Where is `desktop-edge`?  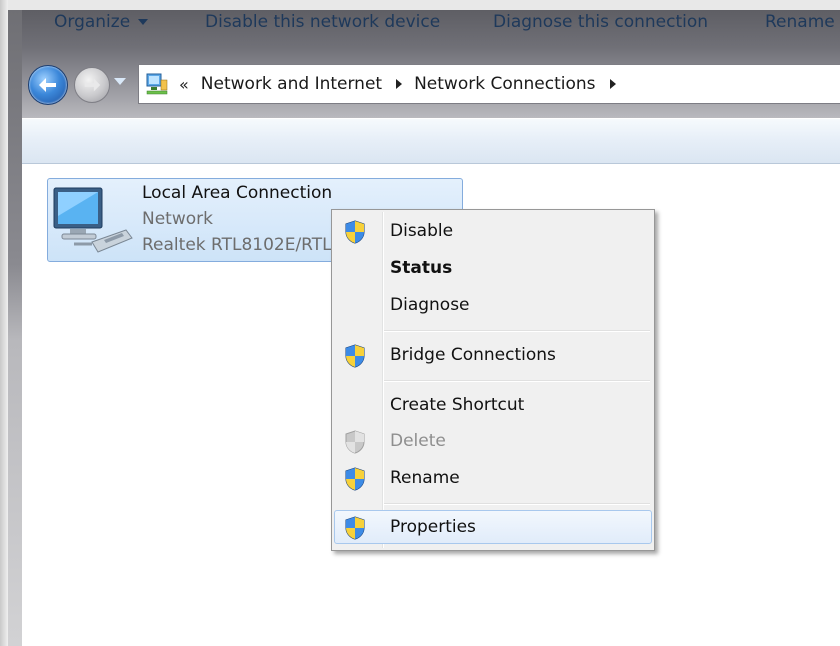 desktop-edge is located at coordinates (4, 323).